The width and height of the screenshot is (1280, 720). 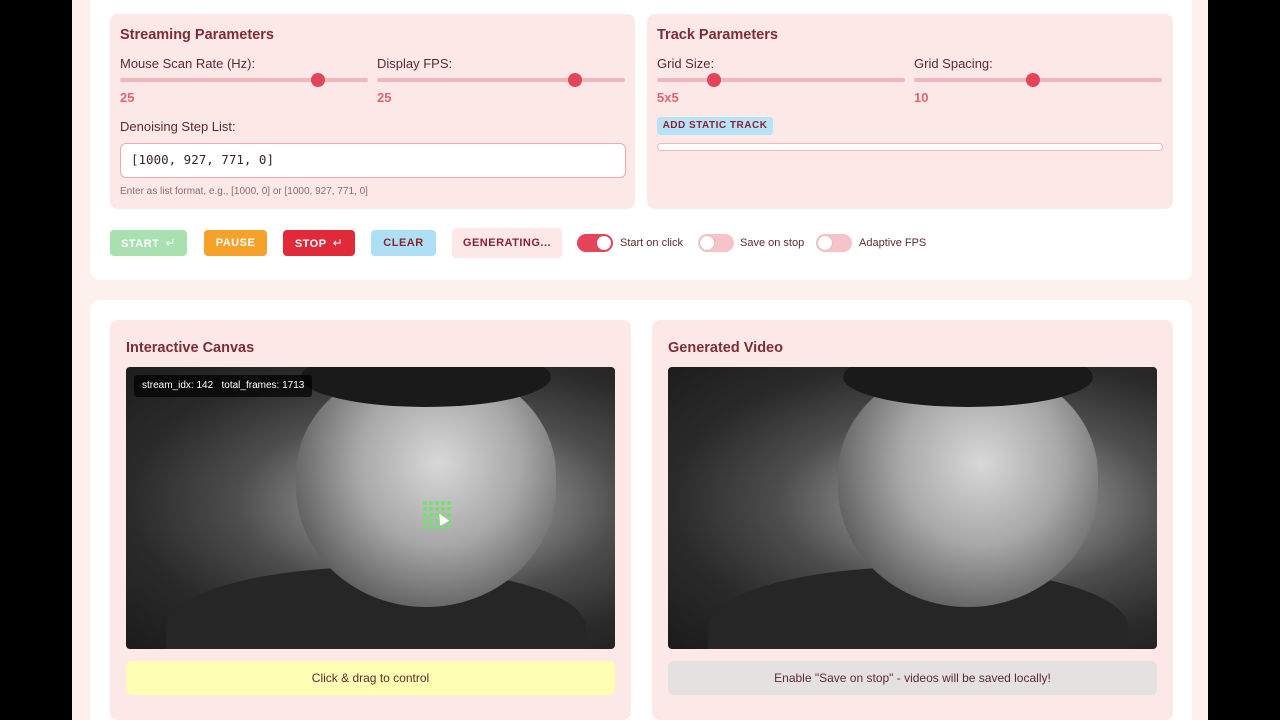 What do you see at coordinates (714, 80) in the screenshot?
I see `grid-size-thumb` at bounding box center [714, 80].